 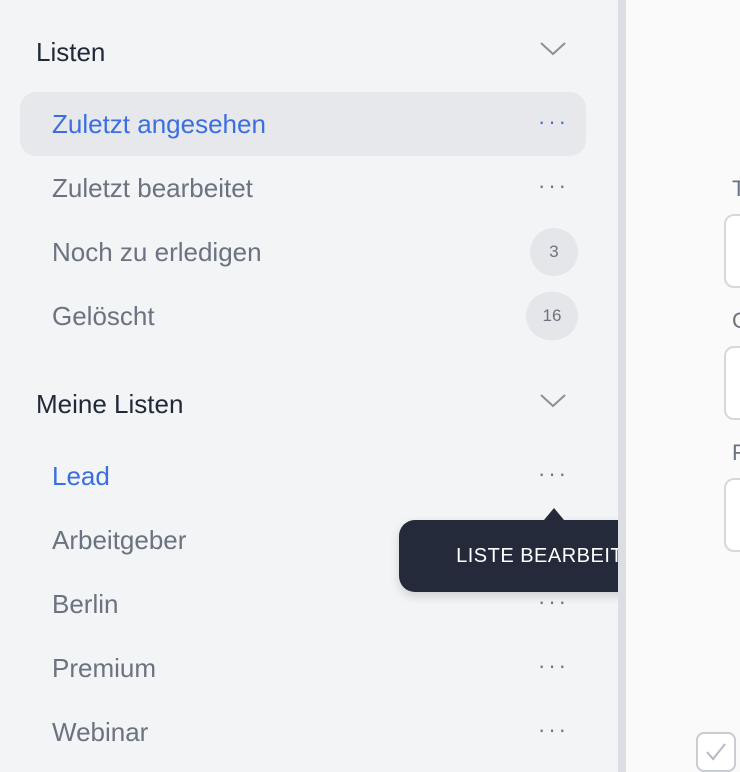 I want to click on sidebar-item-label: Zuletzt bearbeitet, so click(x=152, y=188).